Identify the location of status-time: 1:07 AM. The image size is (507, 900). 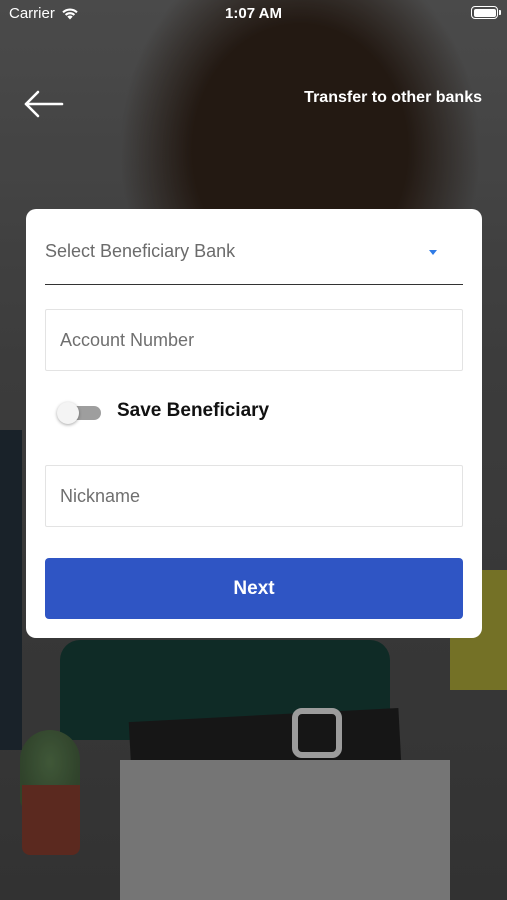
(253, 13).